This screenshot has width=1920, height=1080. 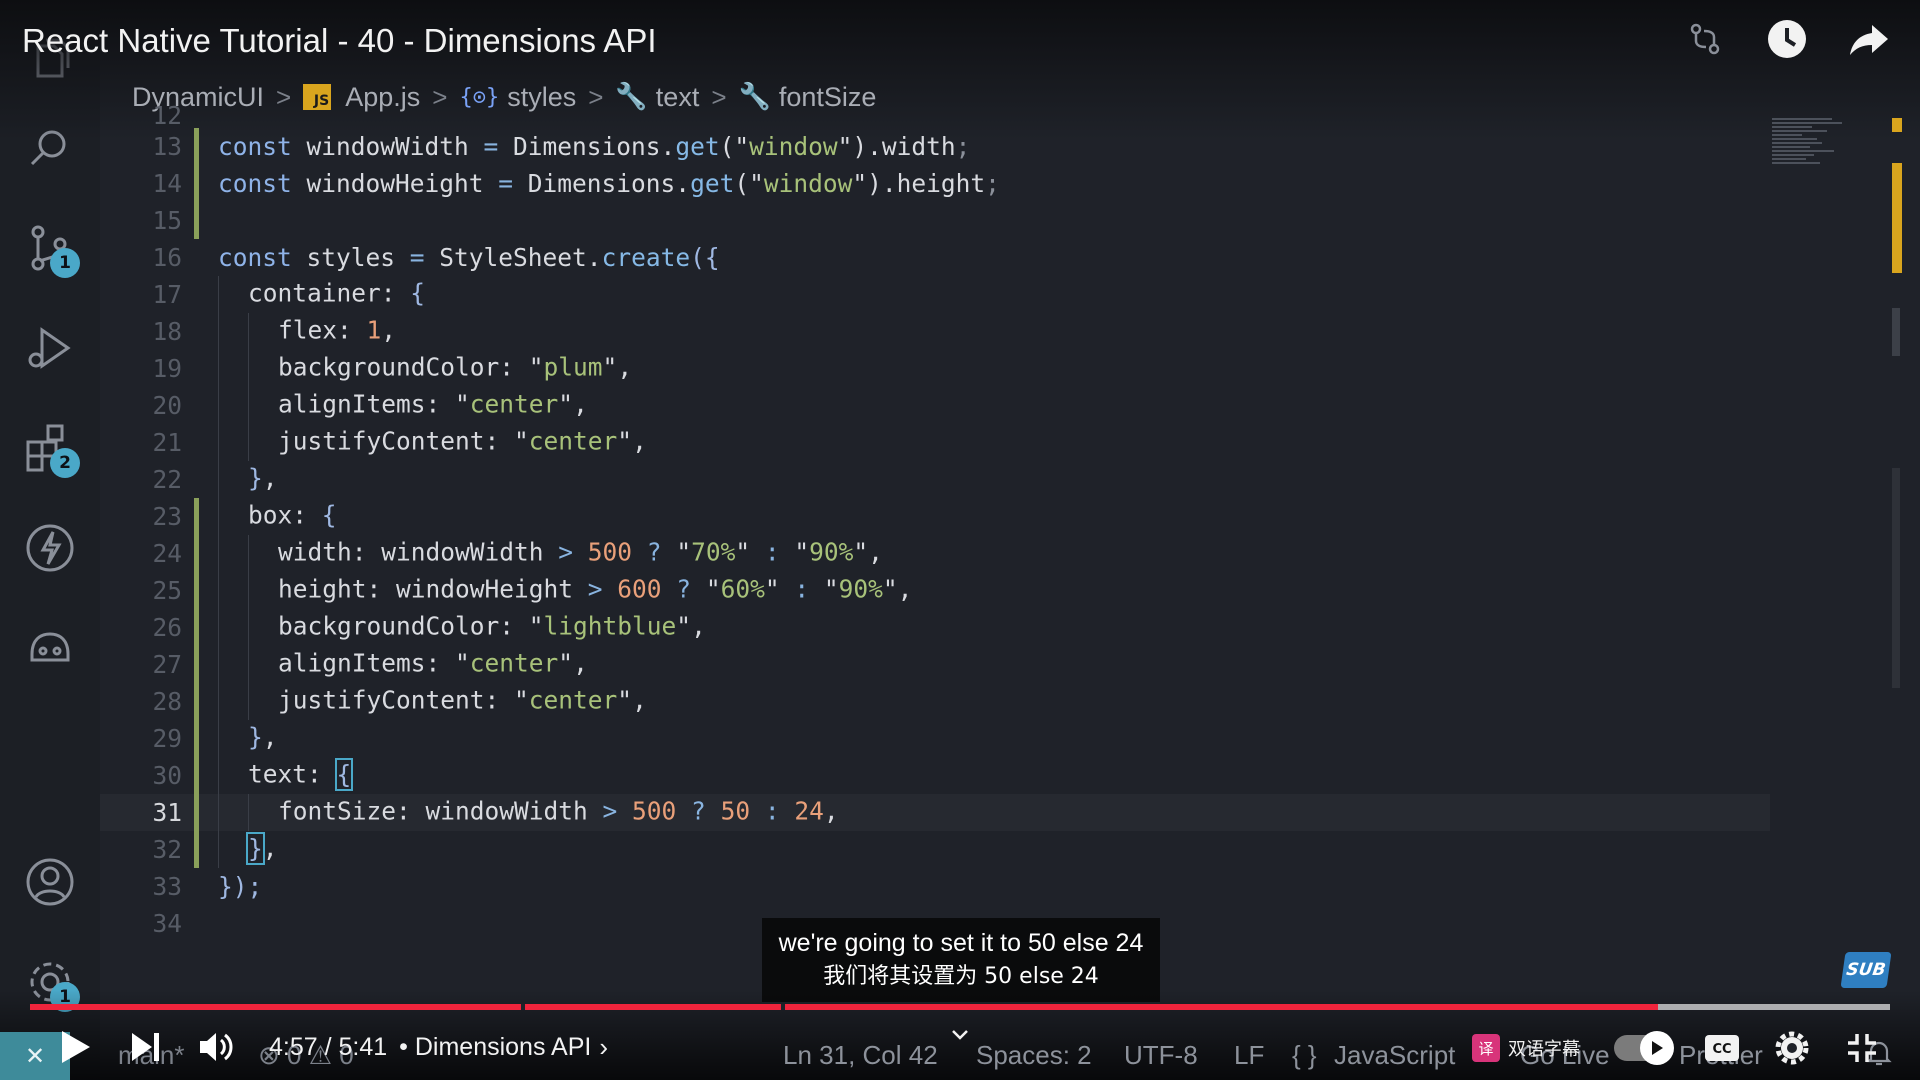 I want to click on status-encoding: UTF-8, so click(x=1161, y=1055).